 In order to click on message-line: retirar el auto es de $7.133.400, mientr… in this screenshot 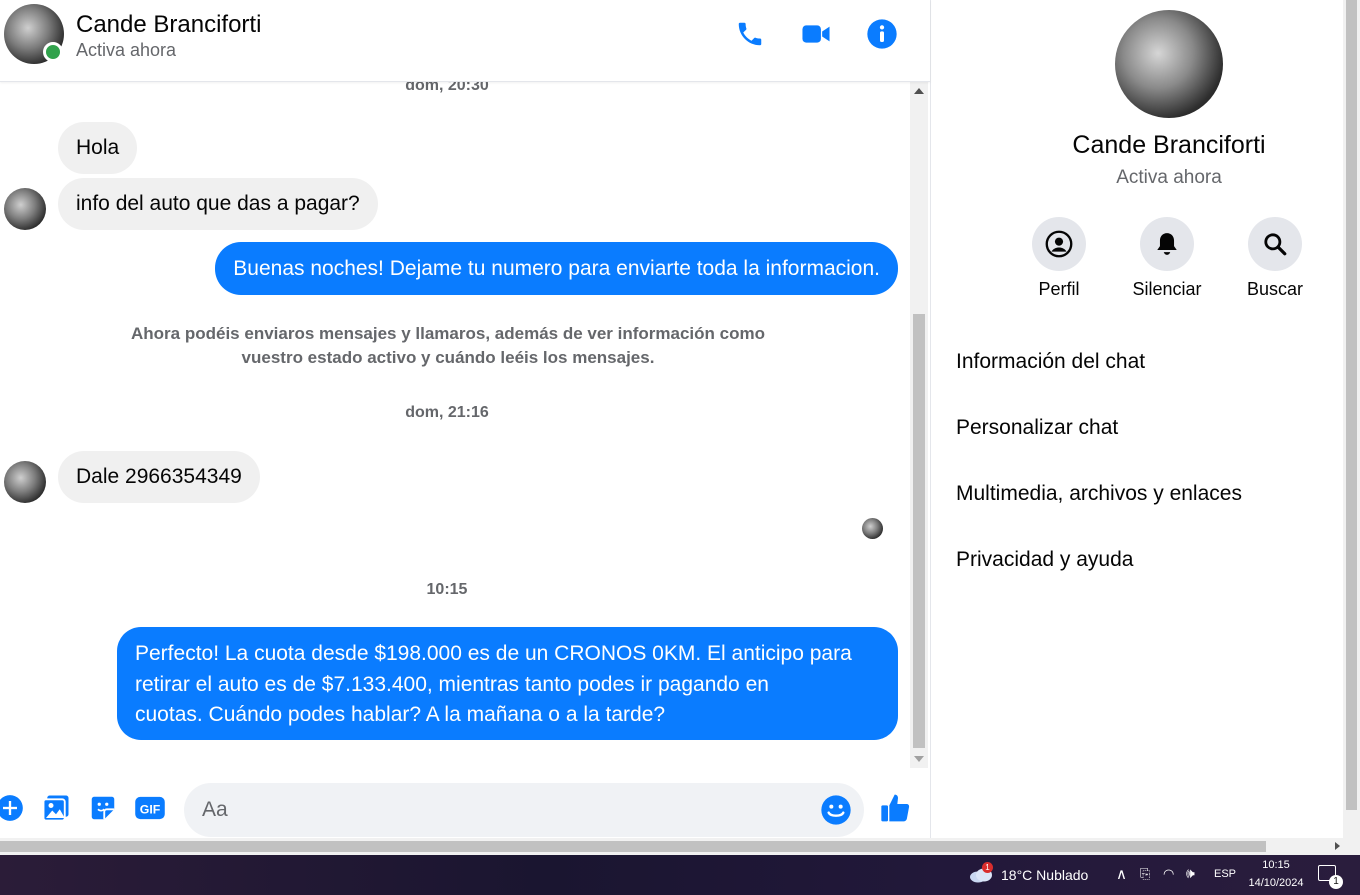, I will do `click(452, 684)`.